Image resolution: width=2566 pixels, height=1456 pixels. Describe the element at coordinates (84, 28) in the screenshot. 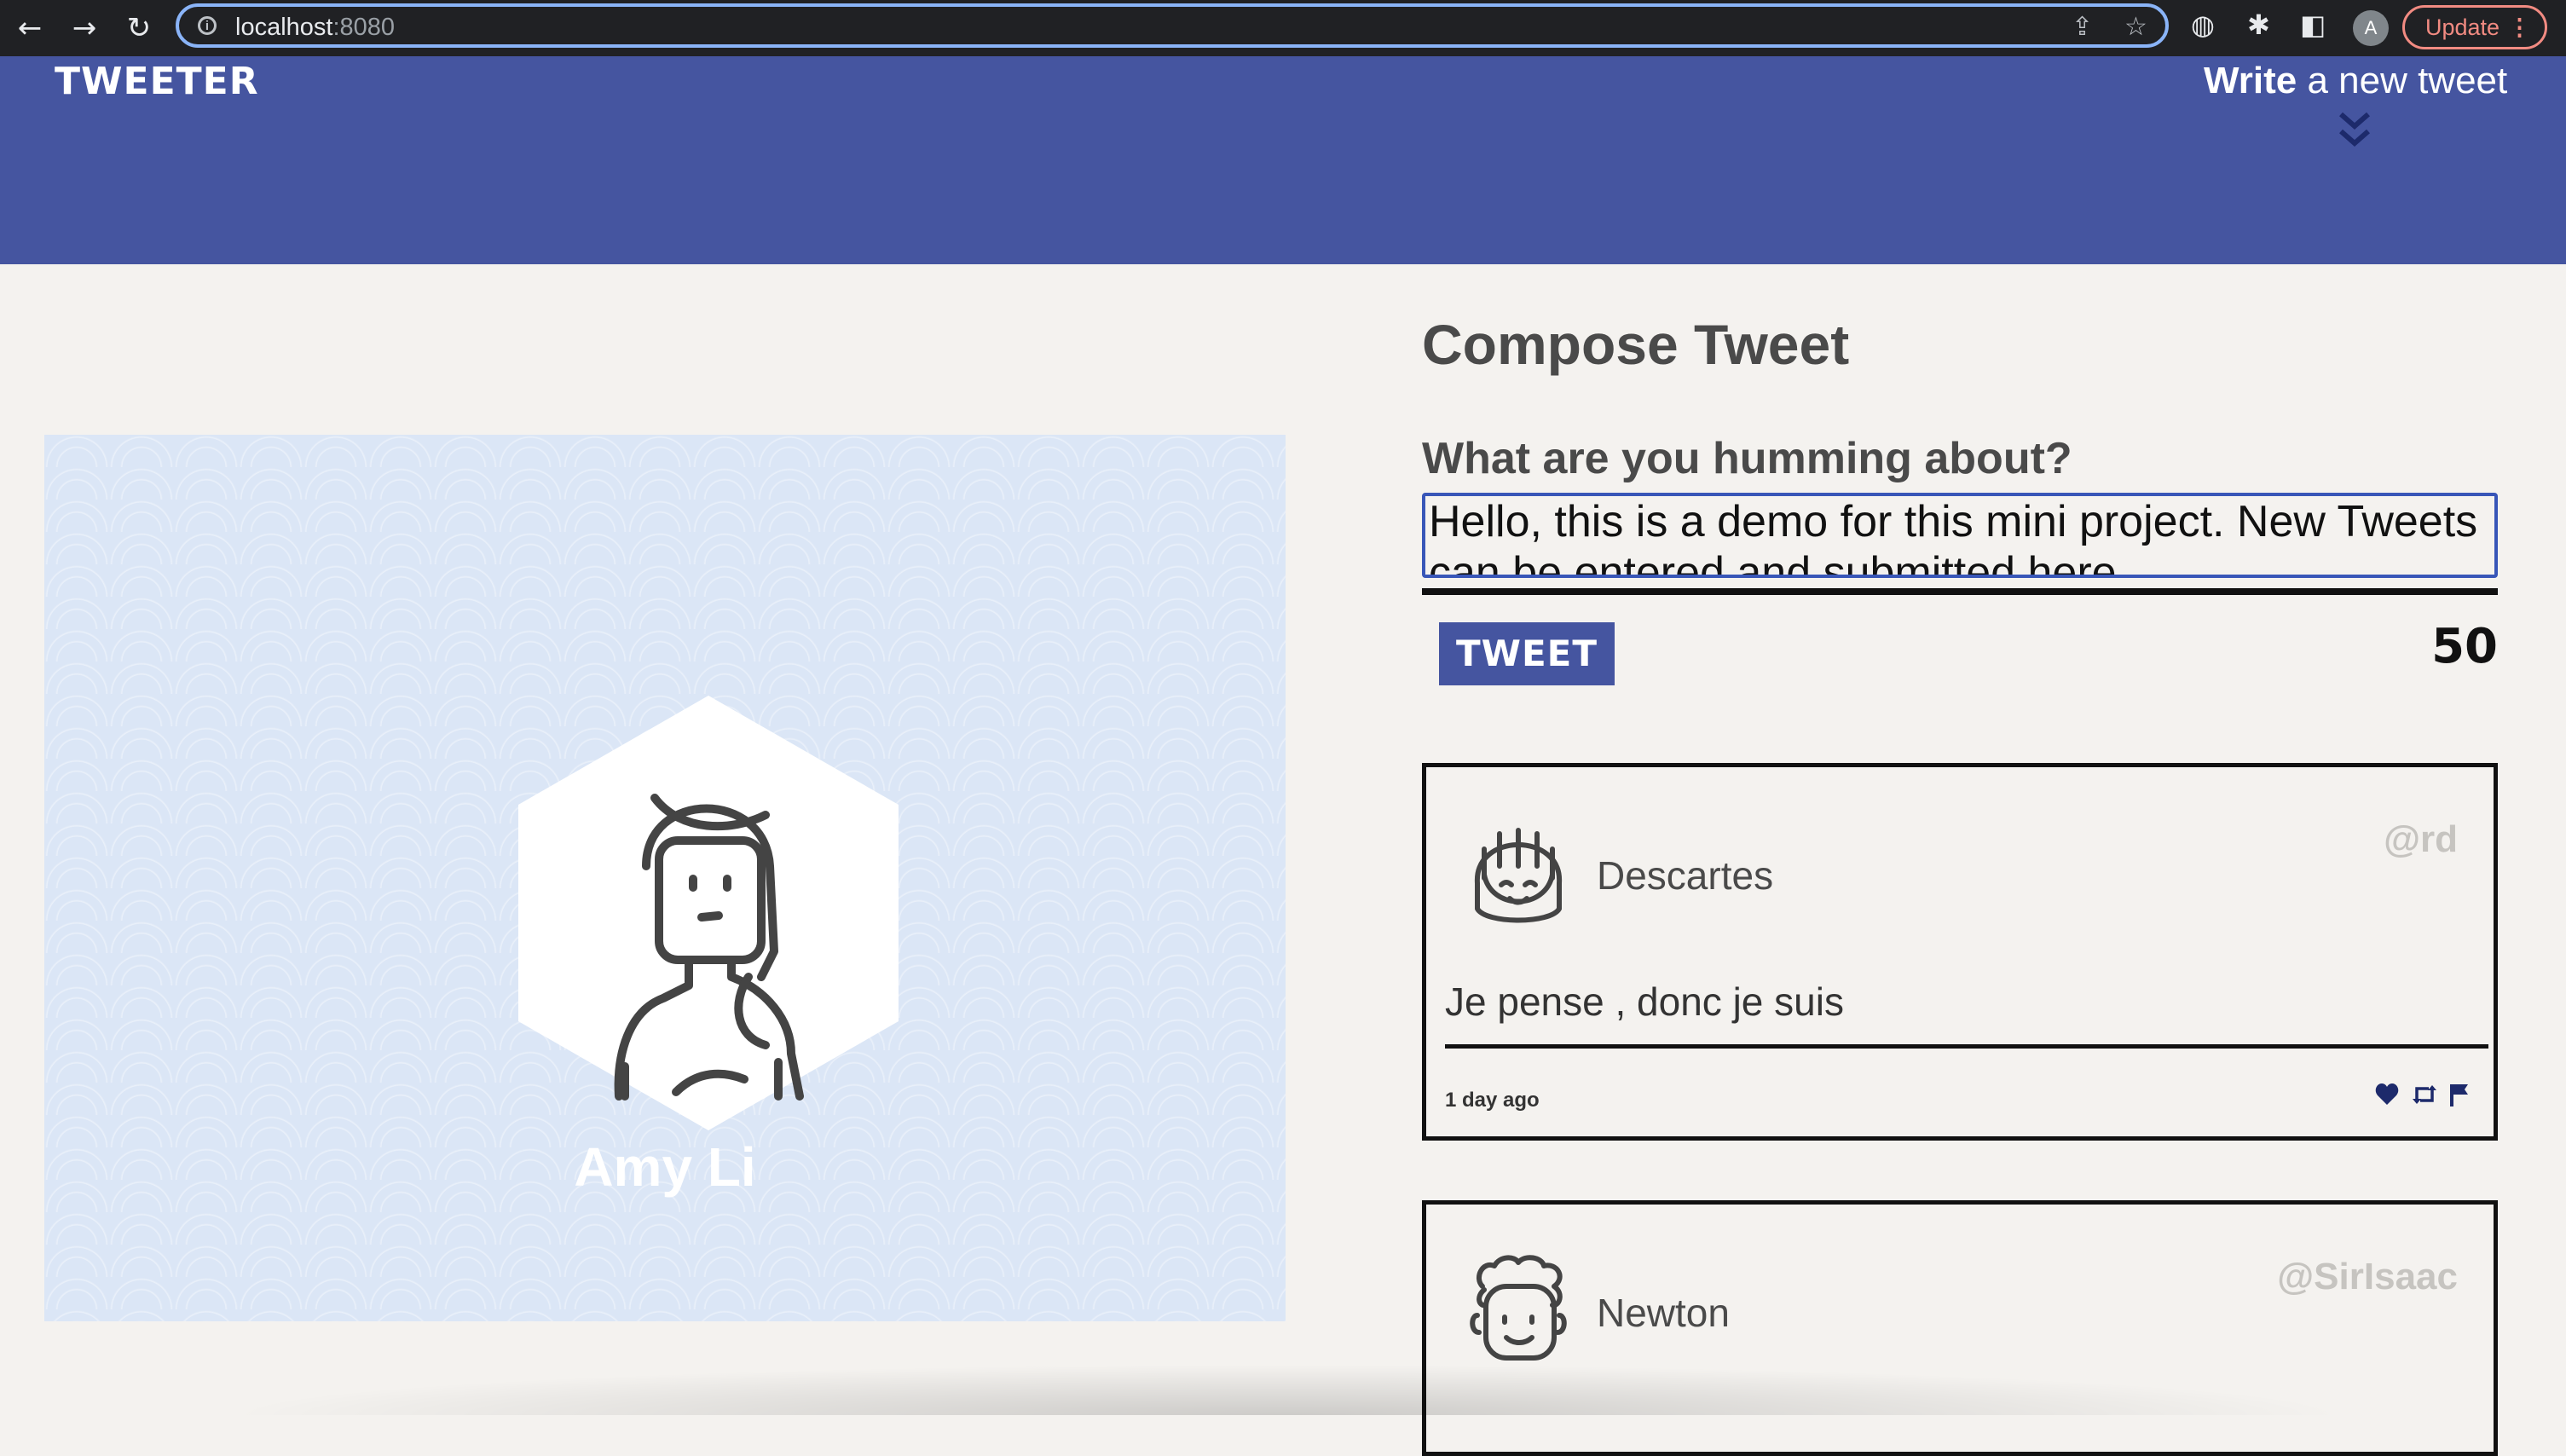

I see `forward-icon: →` at that location.